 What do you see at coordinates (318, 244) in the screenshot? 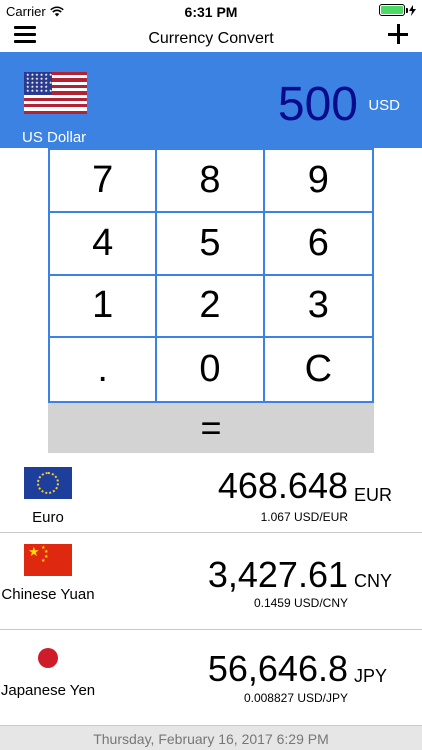
I see `key-6: 6` at bounding box center [318, 244].